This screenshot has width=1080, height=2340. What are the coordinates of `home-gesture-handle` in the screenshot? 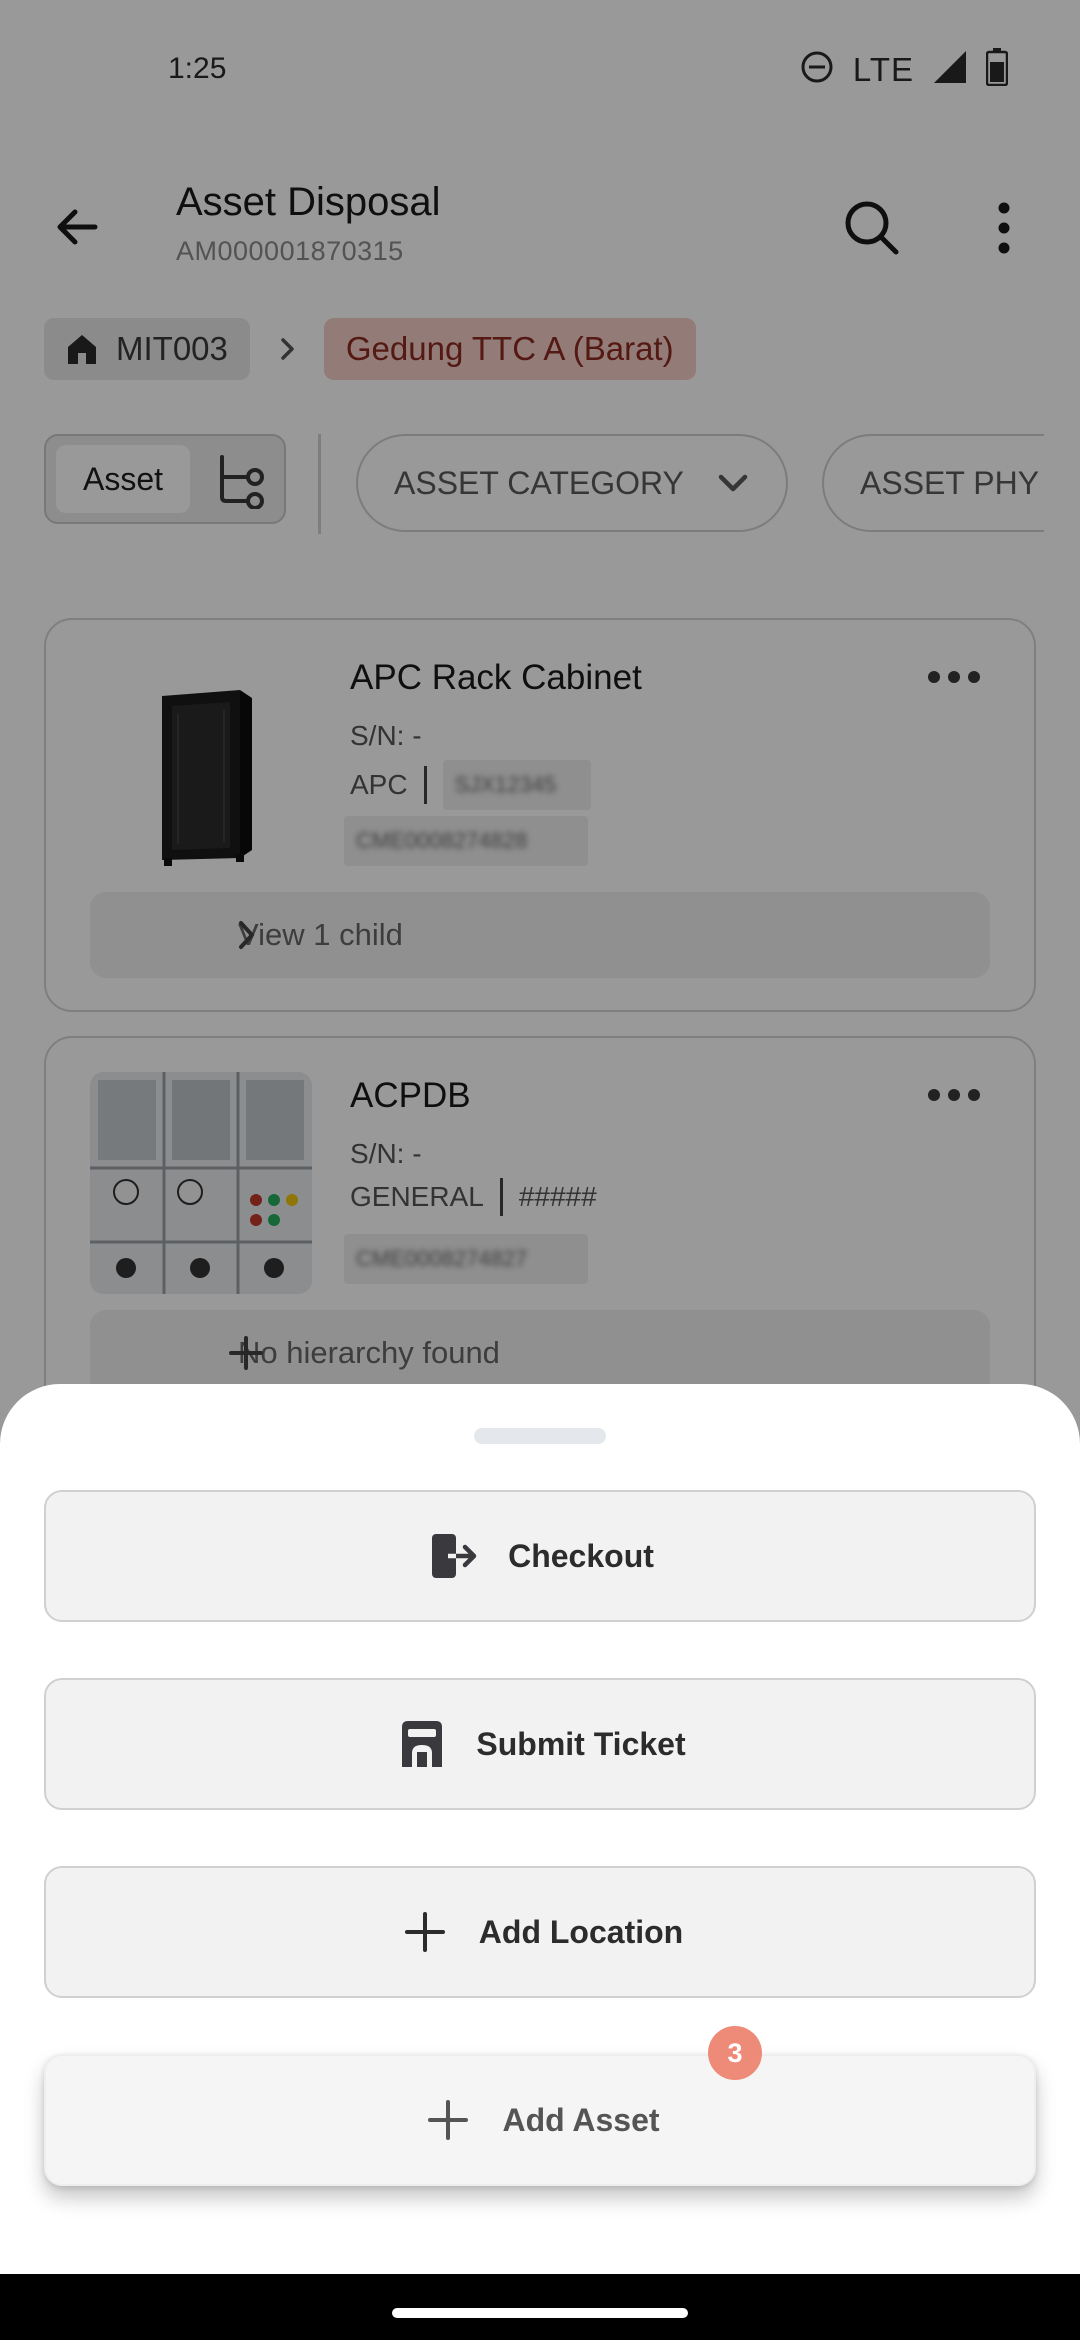 It's located at (540, 2313).